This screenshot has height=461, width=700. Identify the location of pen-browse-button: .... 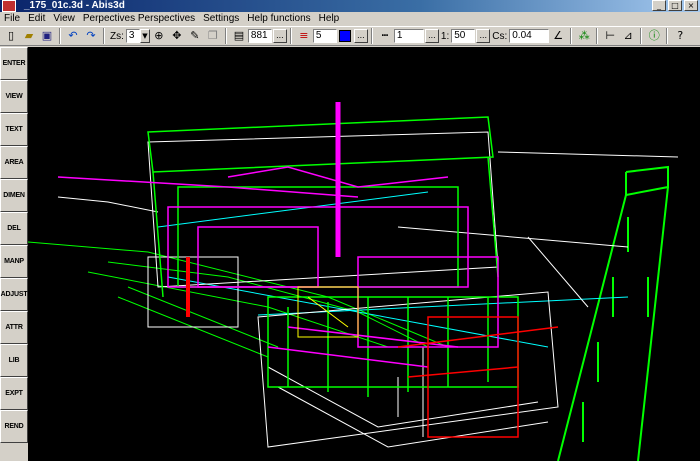
(360, 36).